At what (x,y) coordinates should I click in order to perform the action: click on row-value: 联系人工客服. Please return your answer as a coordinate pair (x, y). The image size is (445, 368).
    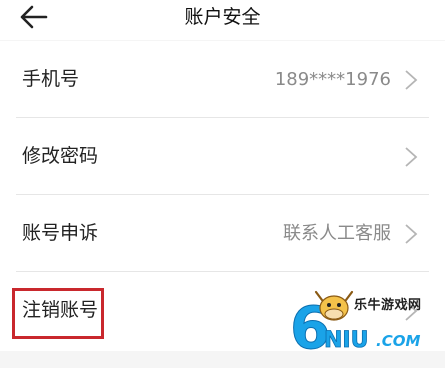
    Looking at the image, I should click on (337, 233).